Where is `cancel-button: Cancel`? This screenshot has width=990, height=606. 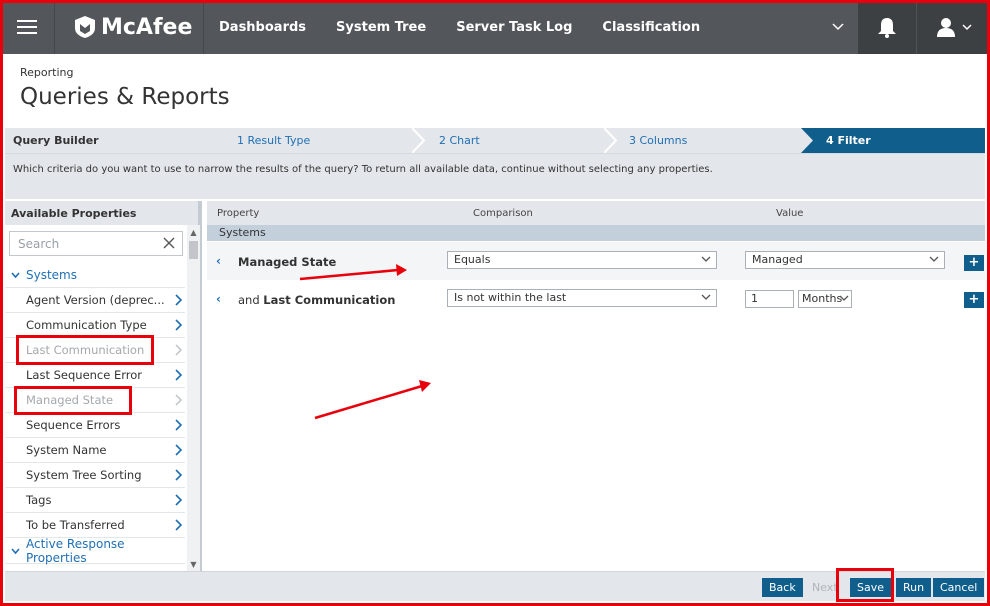
cancel-button: Cancel is located at coordinates (959, 587).